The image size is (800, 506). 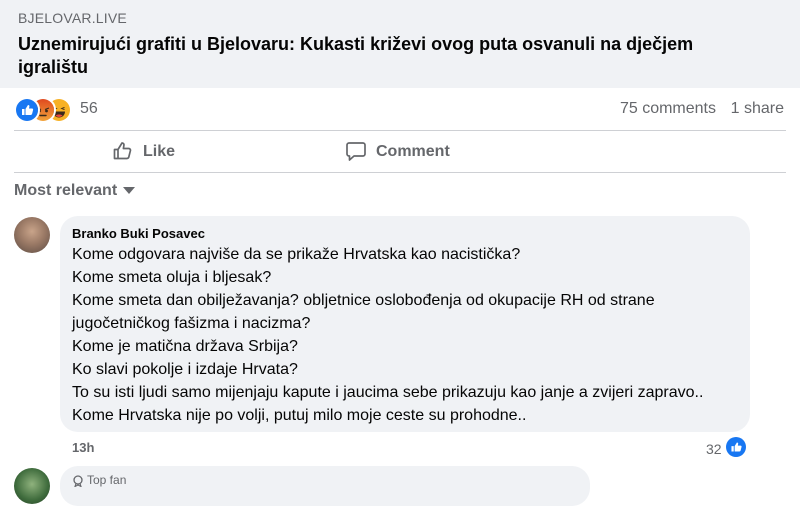 What do you see at coordinates (89, 109) in the screenshot?
I see `reactions-count: 56` at bounding box center [89, 109].